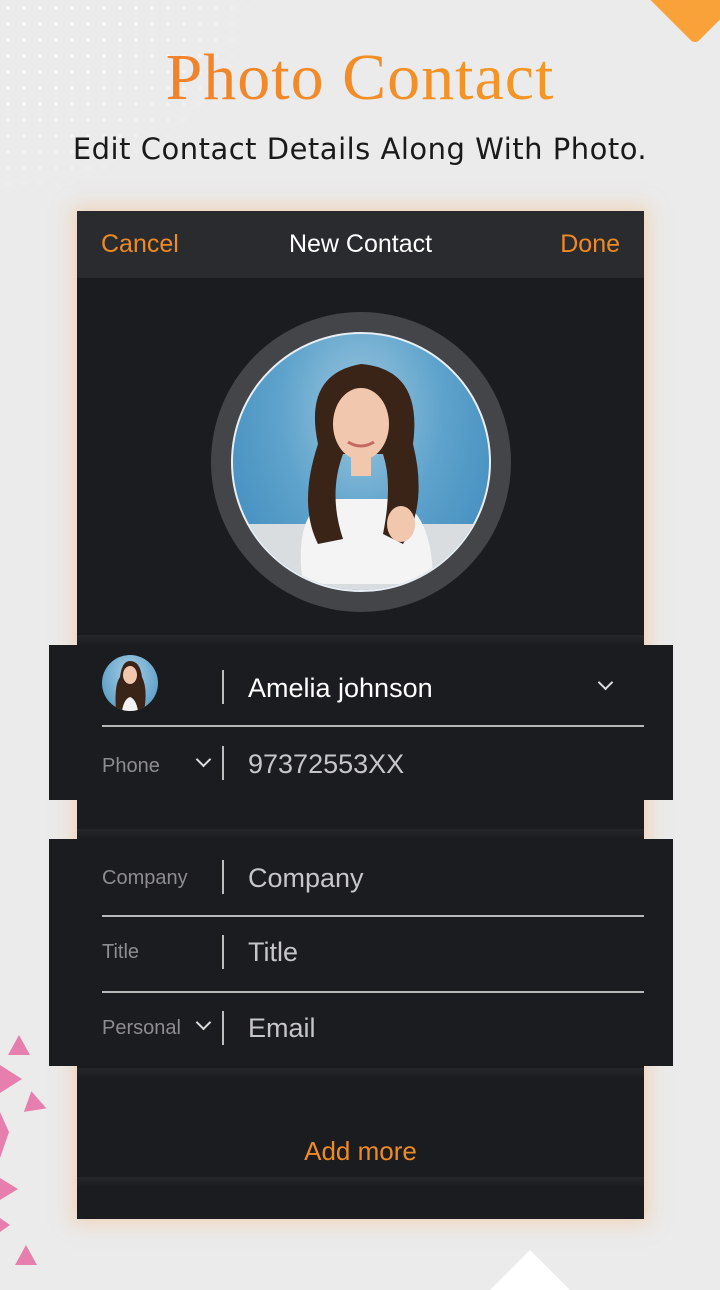 The height and width of the screenshot is (1290, 720). I want to click on contact-photo, so click(361, 462).